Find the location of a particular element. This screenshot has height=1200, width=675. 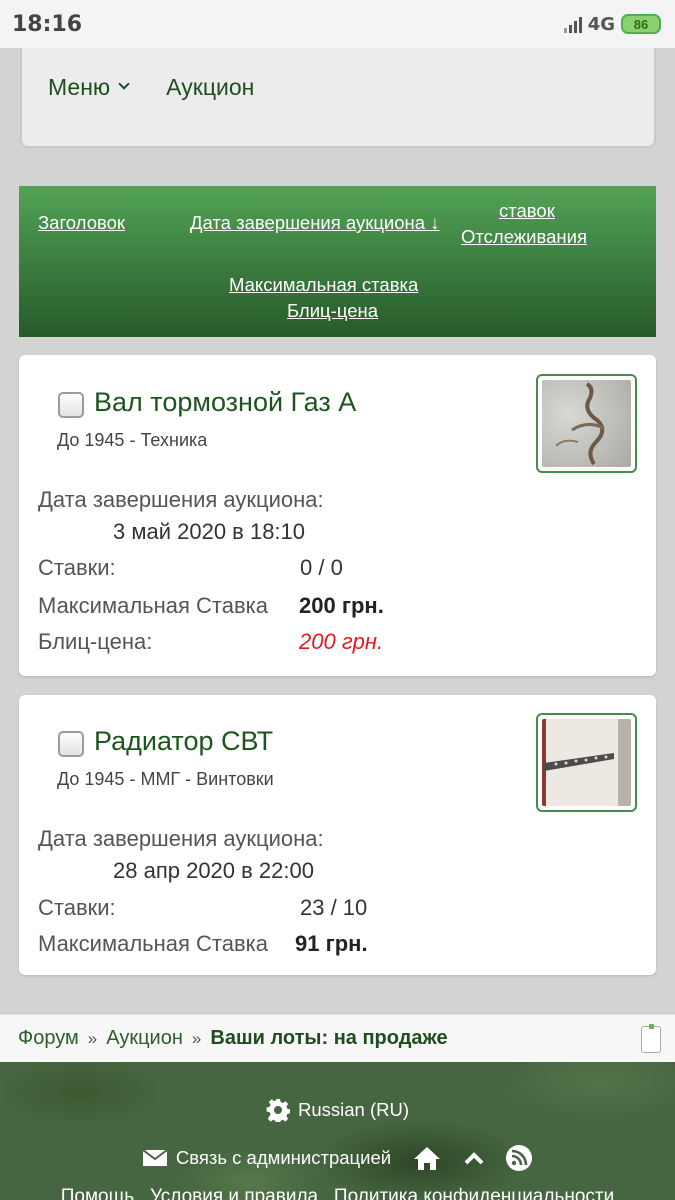

contact-link: Связь с администрацией is located at coordinates (266, 1158).